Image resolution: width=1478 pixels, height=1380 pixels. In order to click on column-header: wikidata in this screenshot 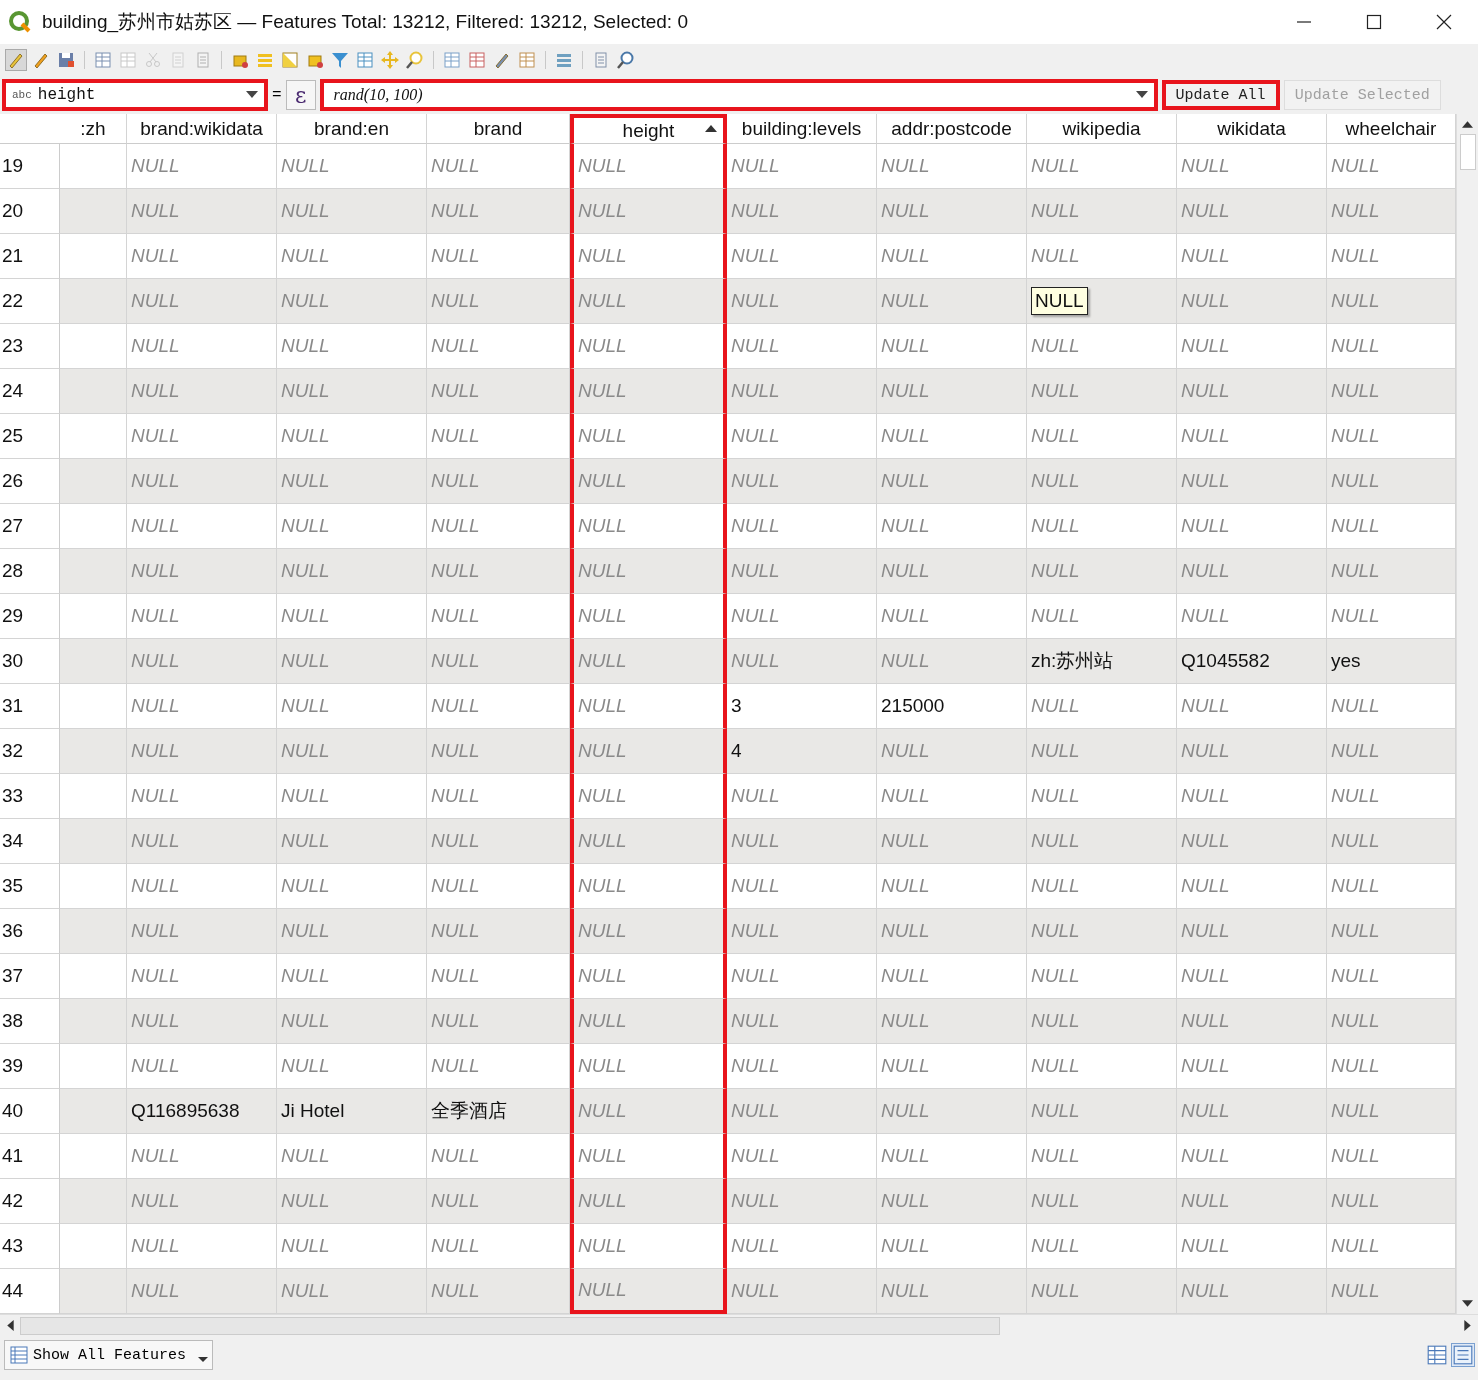, I will do `click(1251, 128)`.